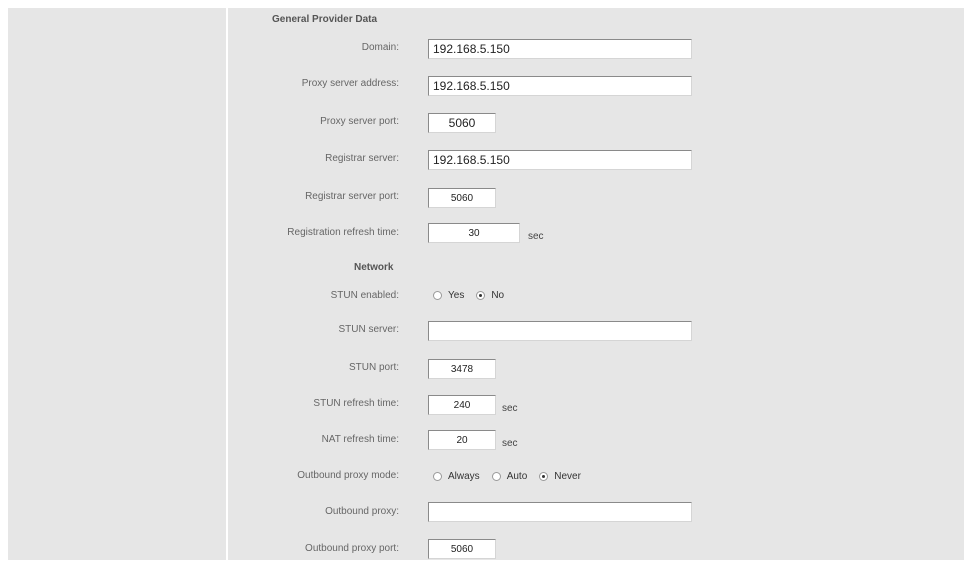 This screenshot has height=568, width=972. What do you see at coordinates (456, 295) in the screenshot?
I see `stun-enabled-yes-label: Yes` at bounding box center [456, 295].